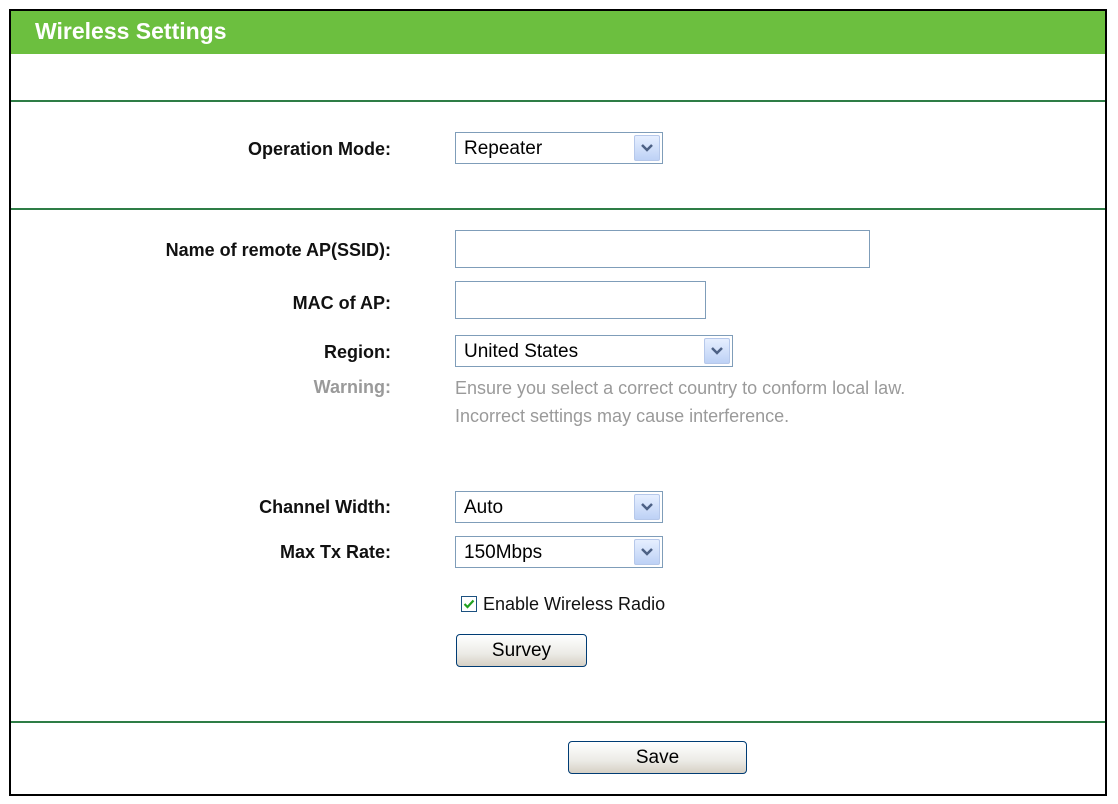 The image size is (1118, 804). Describe the element at coordinates (352, 387) in the screenshot. I see `warning-label: Warning:` at that location.